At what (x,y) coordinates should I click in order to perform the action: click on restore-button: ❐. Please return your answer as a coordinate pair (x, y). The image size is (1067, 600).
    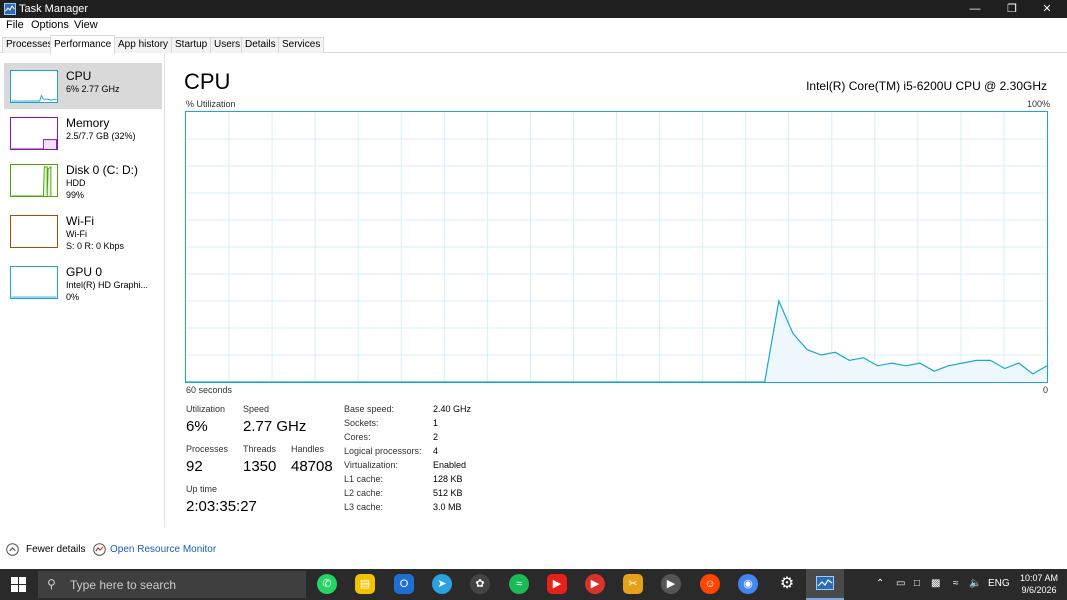
    Looking at the image, I should click on (1012, 9).